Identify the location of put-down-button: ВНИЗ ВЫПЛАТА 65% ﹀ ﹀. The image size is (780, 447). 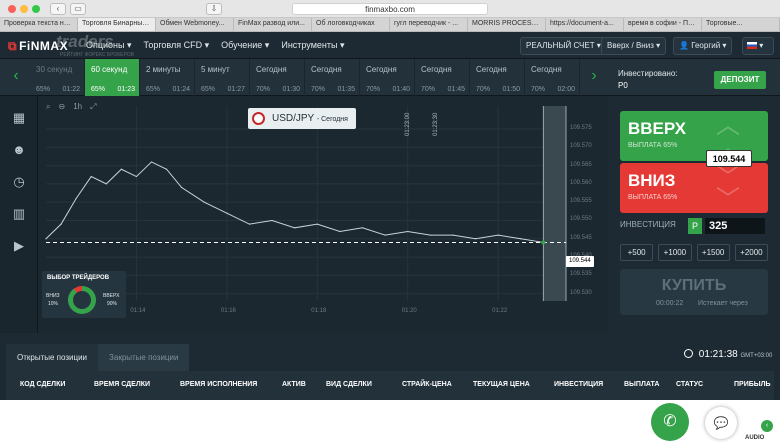
(694, 188).